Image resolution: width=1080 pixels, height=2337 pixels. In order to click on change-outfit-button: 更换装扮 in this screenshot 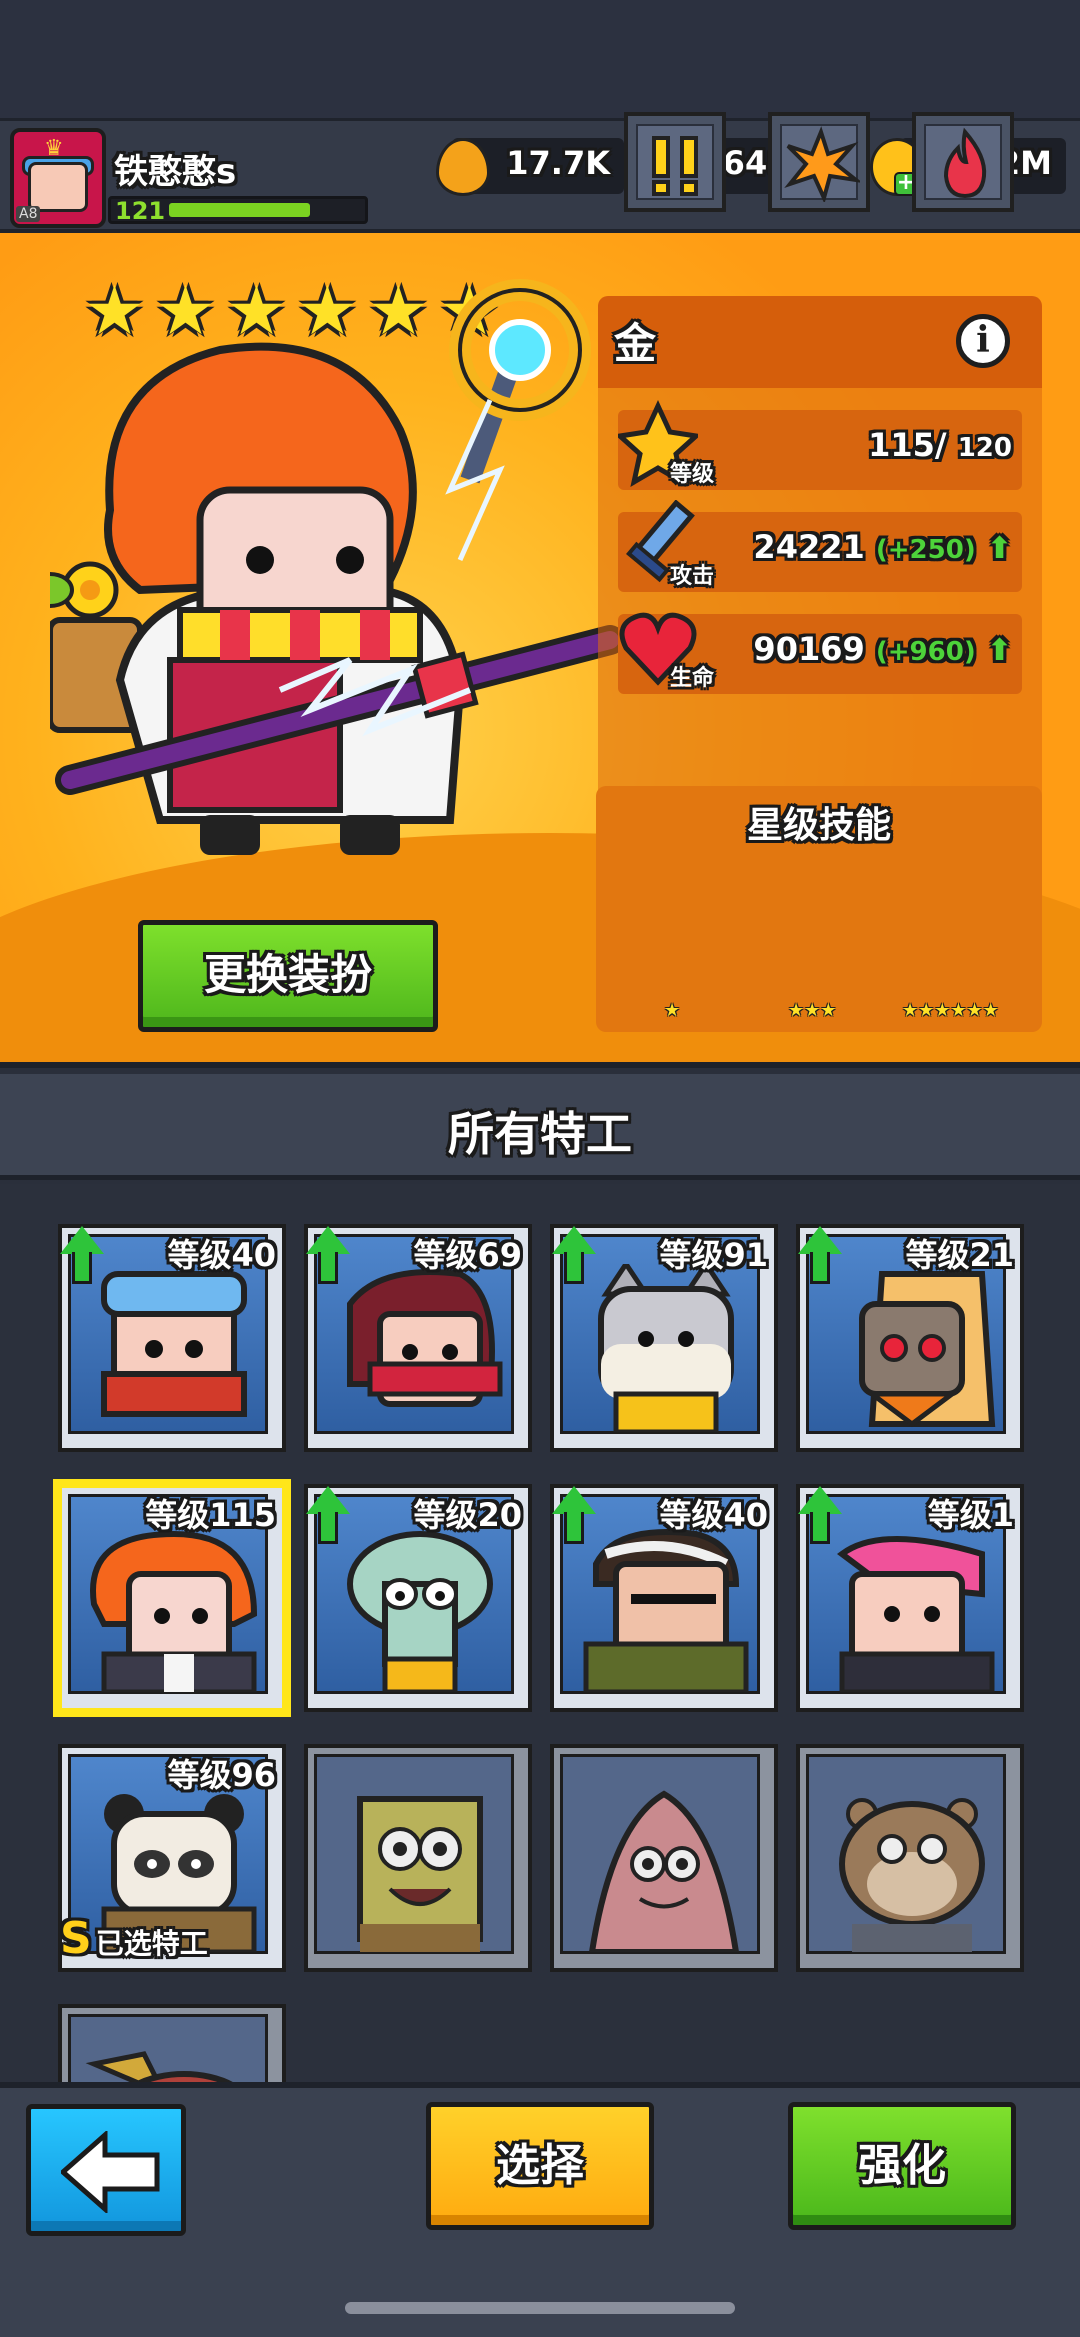, I will do `click(288, 976)`.